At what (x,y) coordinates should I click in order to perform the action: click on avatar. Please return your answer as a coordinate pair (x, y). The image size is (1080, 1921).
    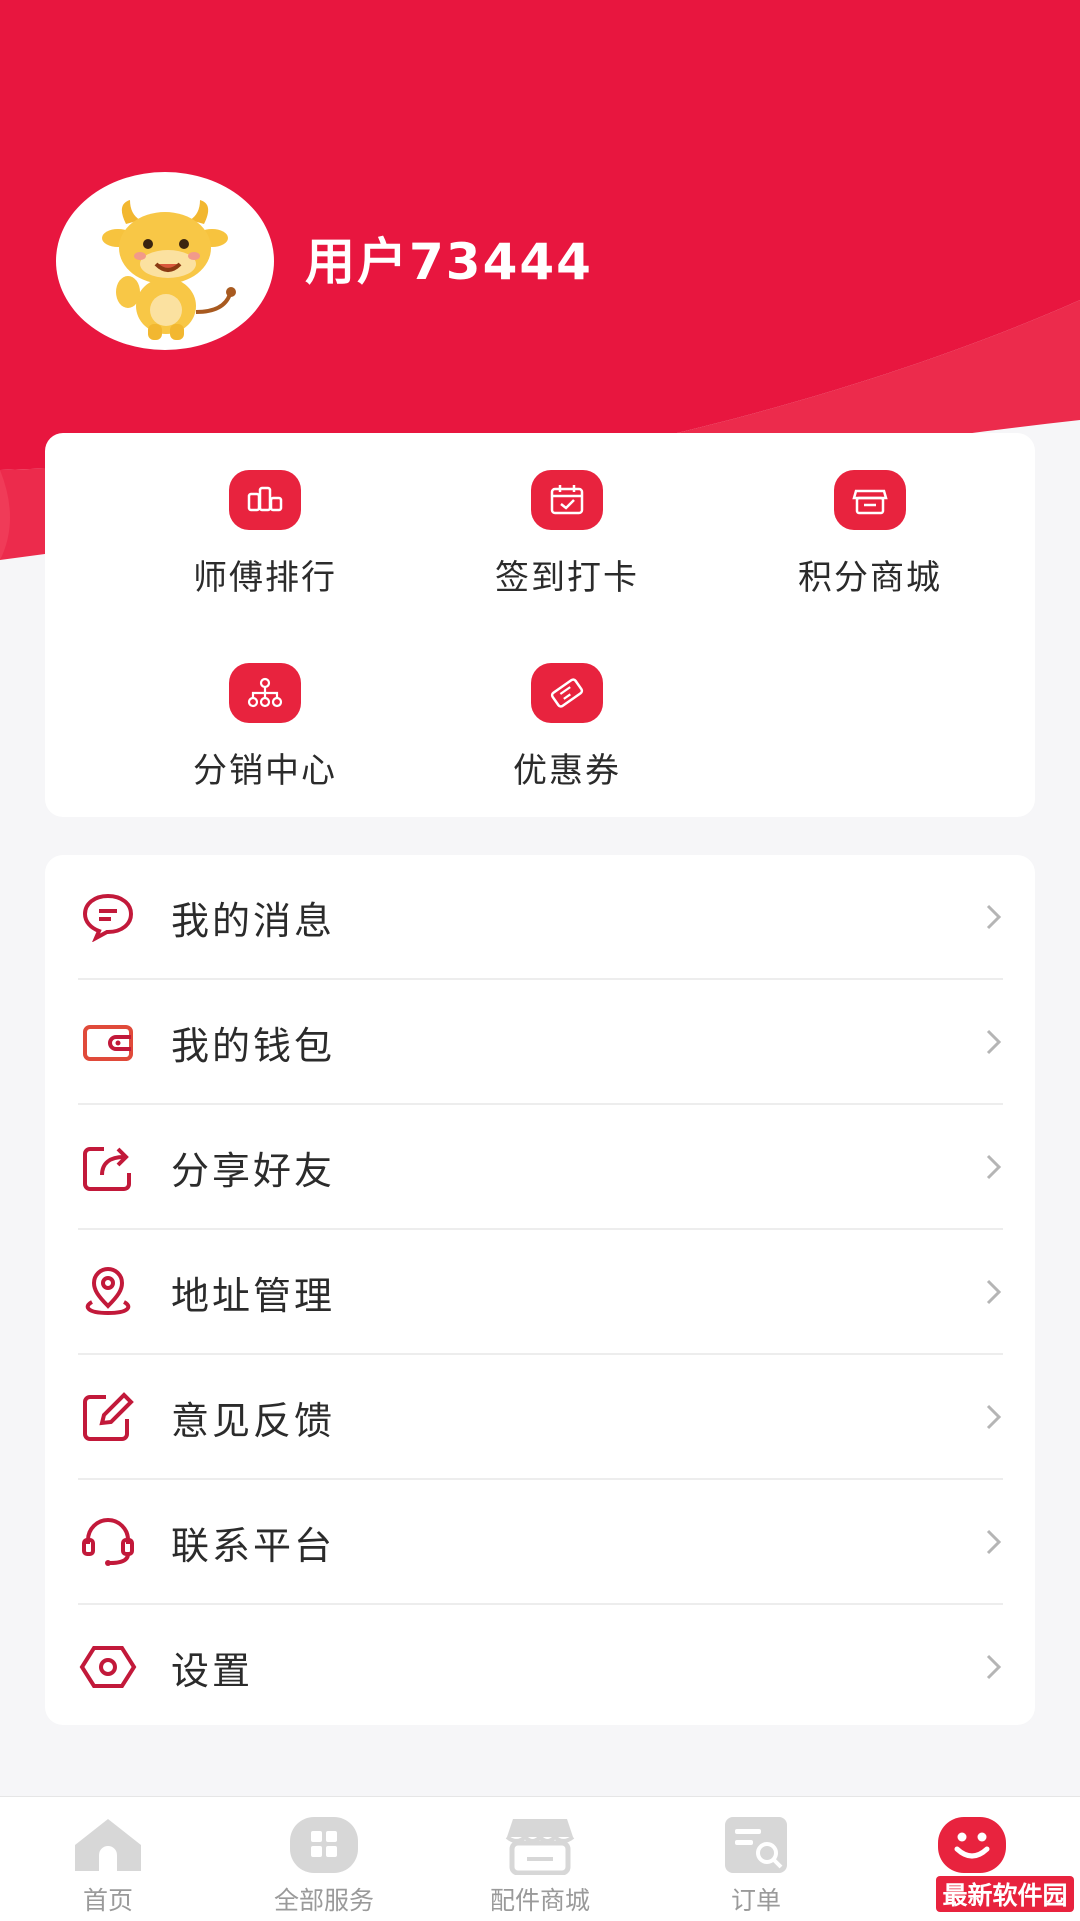
    Looking at the image, I should click on (165, 261).